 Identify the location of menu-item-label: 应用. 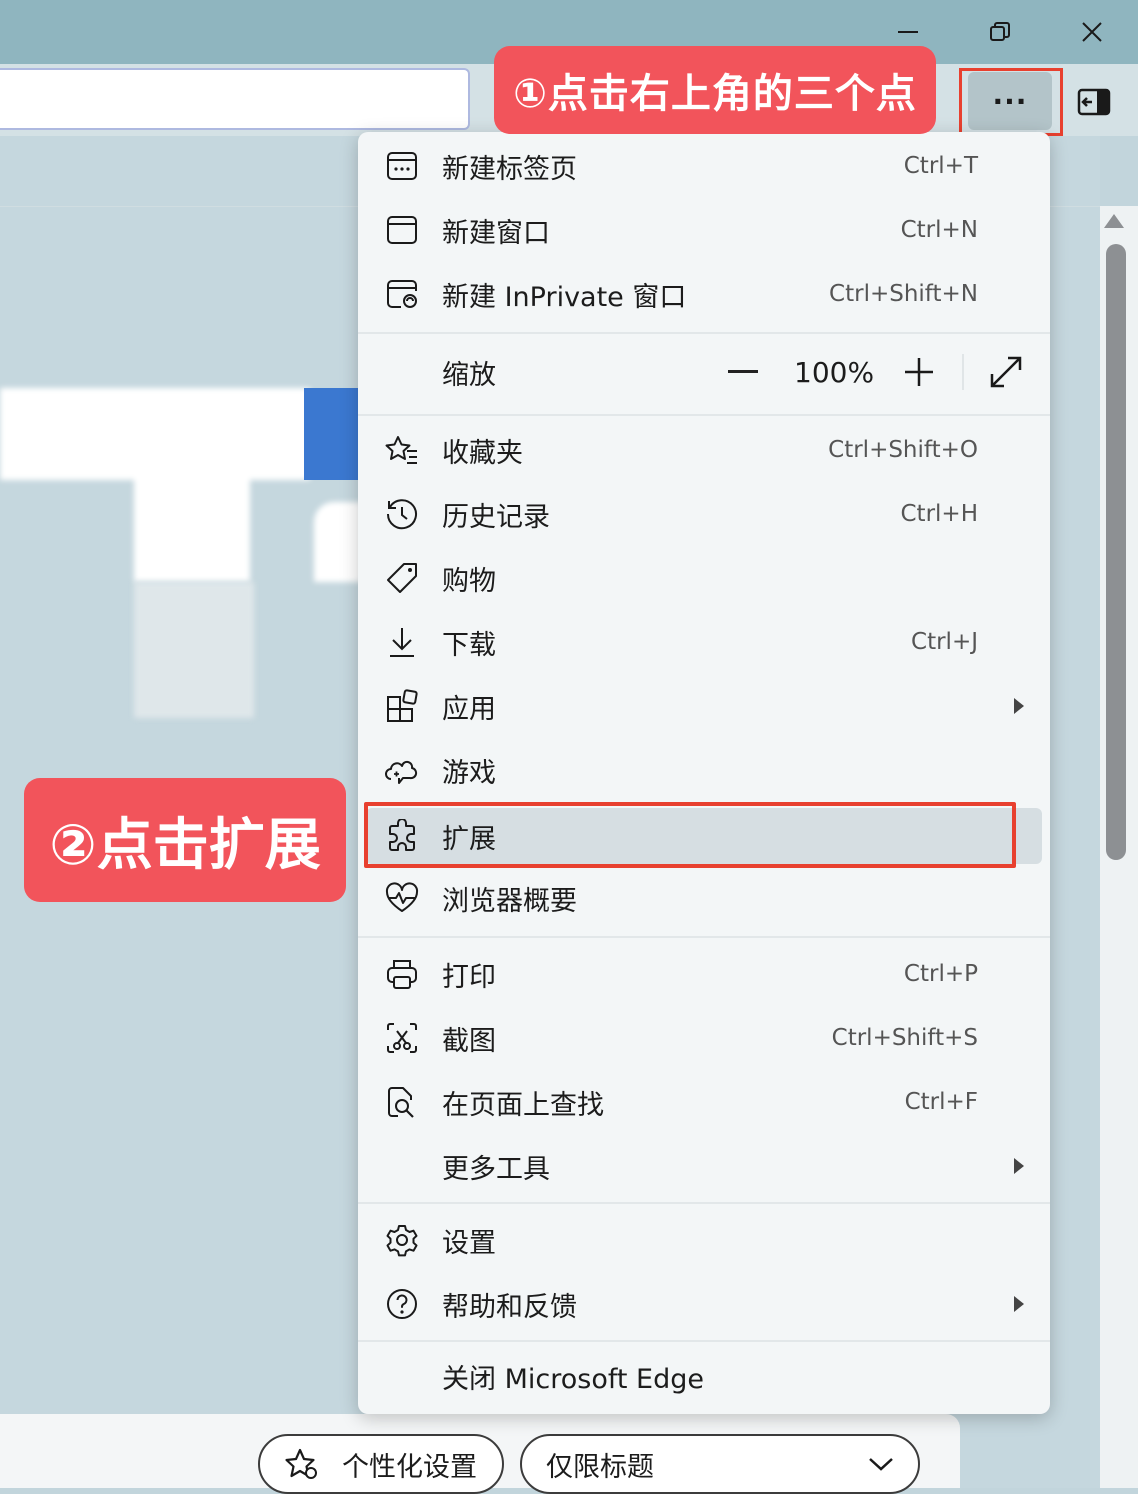
(469, 709).